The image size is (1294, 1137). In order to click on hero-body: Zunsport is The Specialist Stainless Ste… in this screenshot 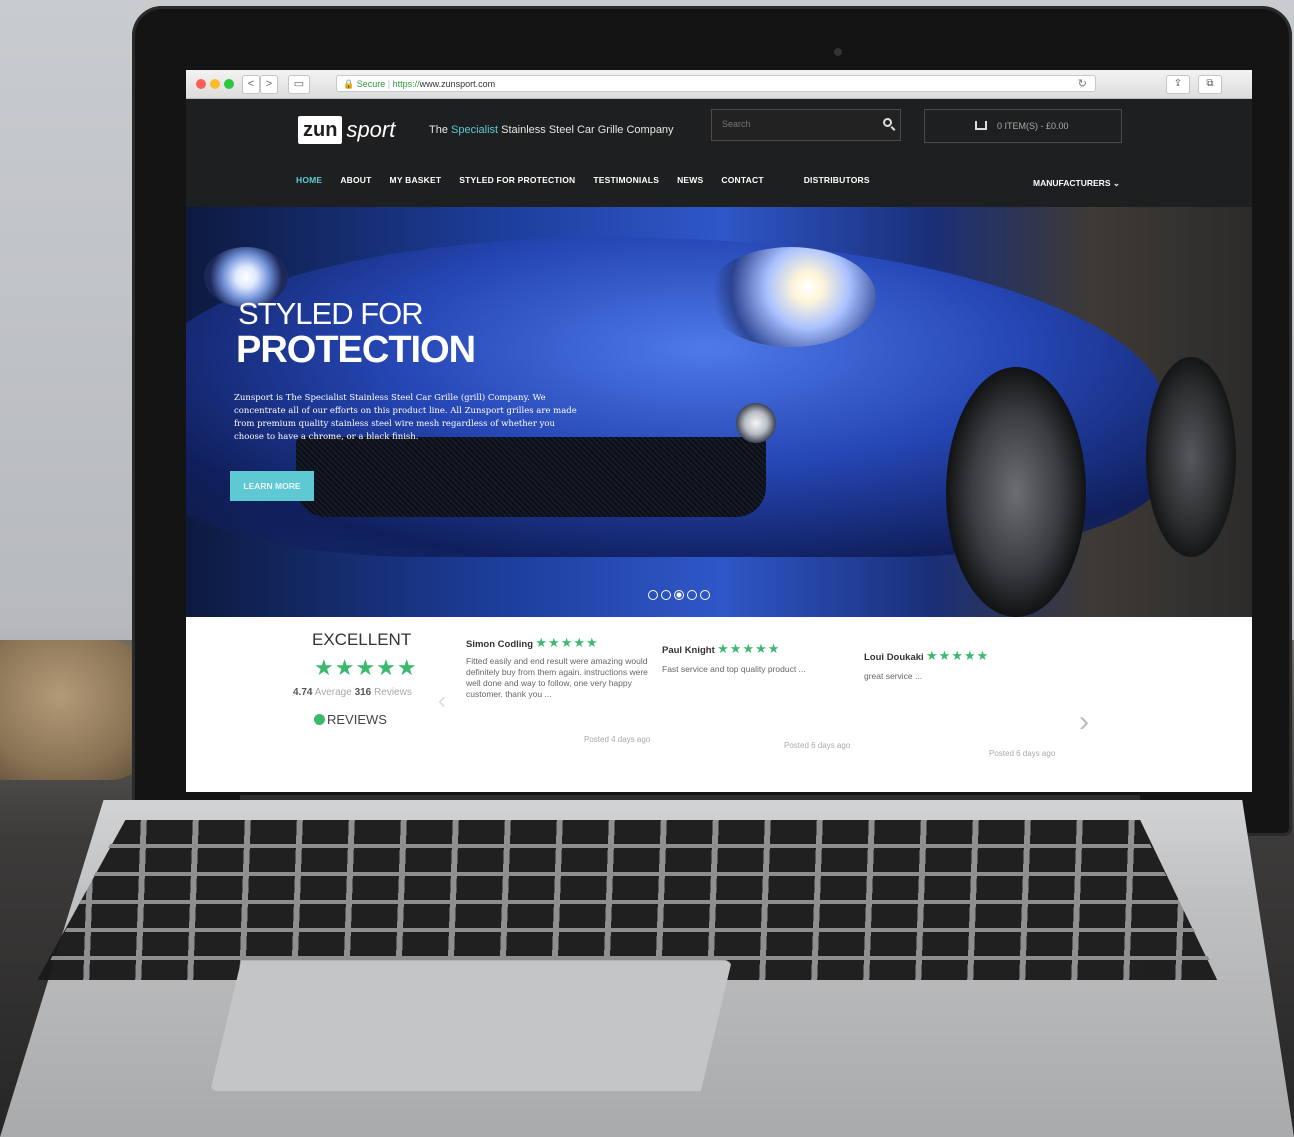, I will do `click(405, 417)`.